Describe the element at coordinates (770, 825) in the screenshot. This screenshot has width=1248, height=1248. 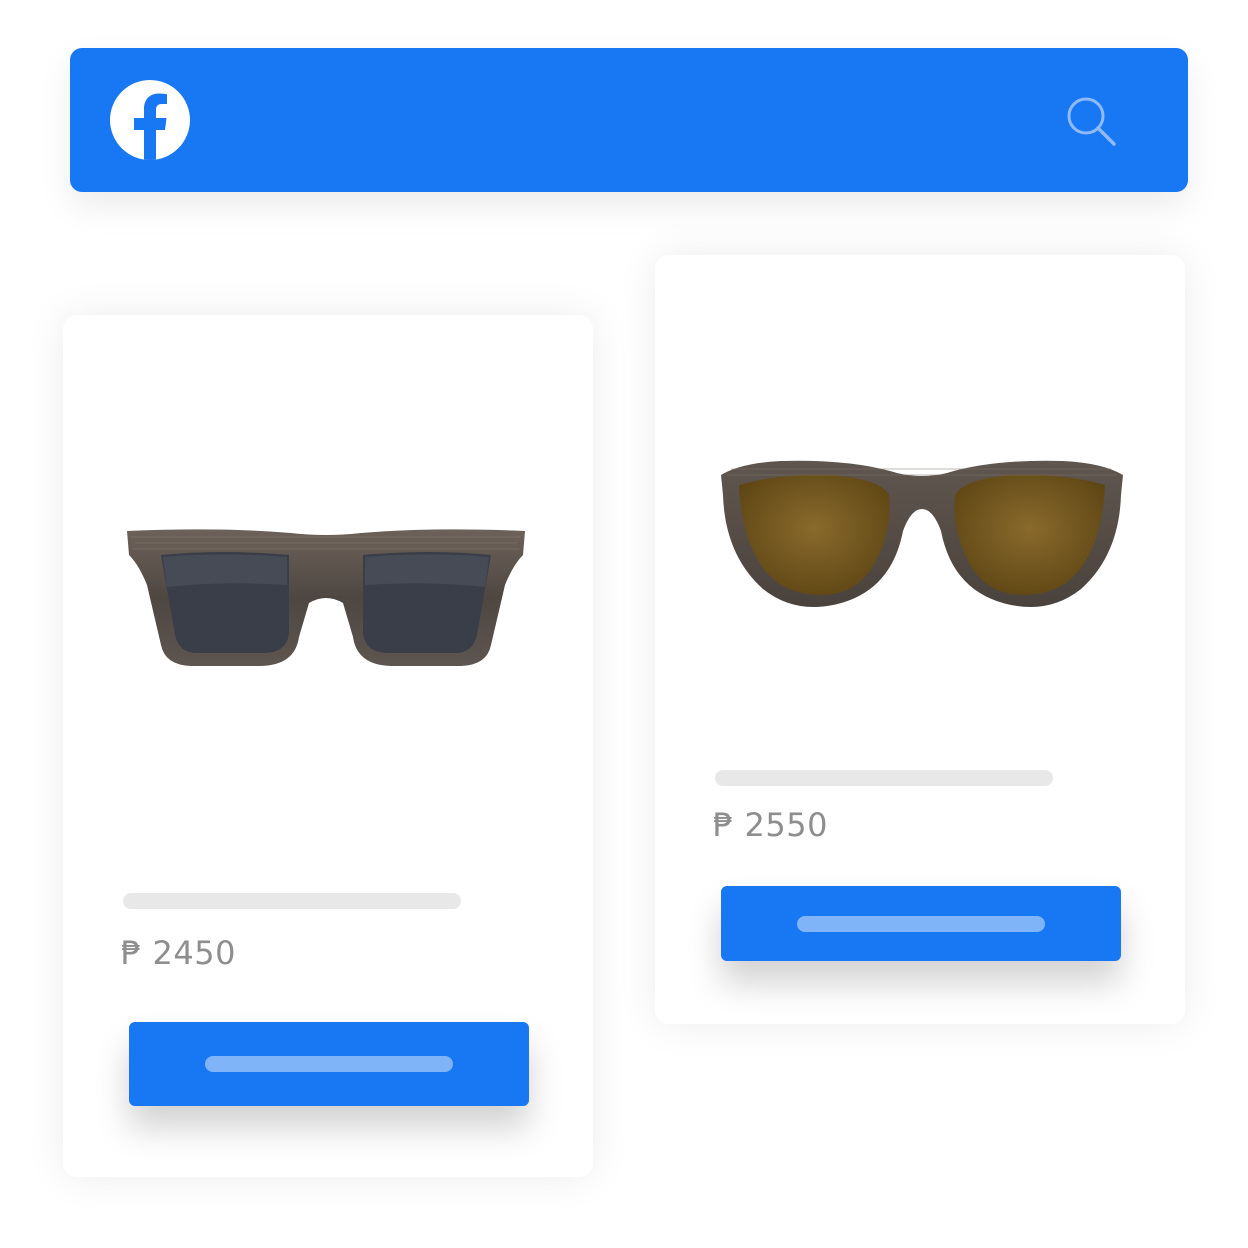
I see `product-price: ₱ 2550` at that location.